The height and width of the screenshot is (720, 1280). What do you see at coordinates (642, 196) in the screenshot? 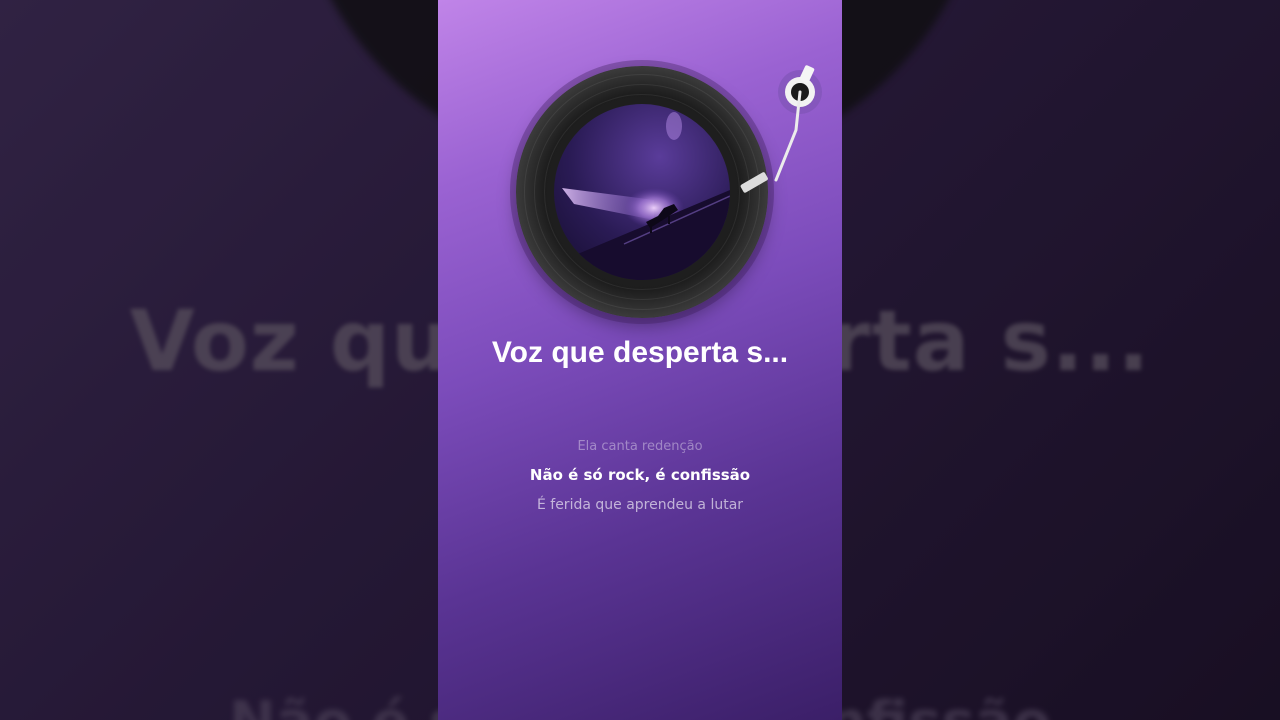
I see `piano-stage-cover` at bounding box center [642, 196].